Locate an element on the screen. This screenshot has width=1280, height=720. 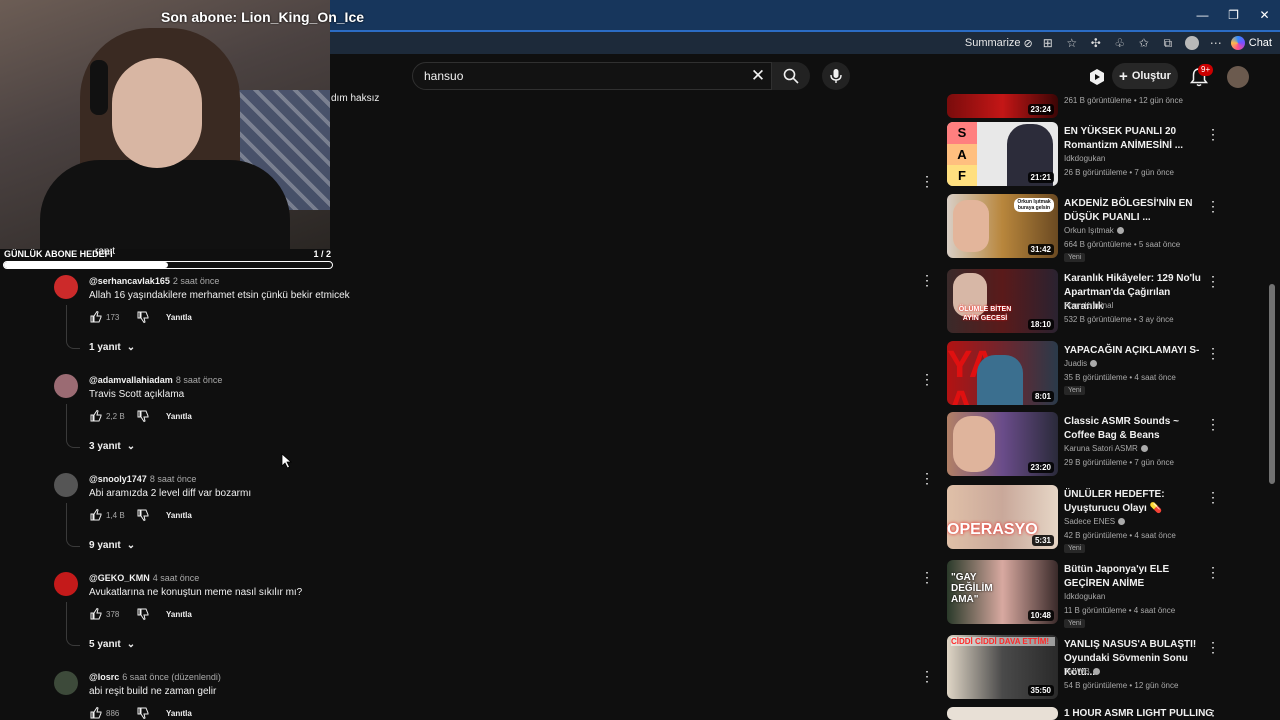
video-thumbnail: OPERASYO 5:31 is located at coordinates (1002, 517).